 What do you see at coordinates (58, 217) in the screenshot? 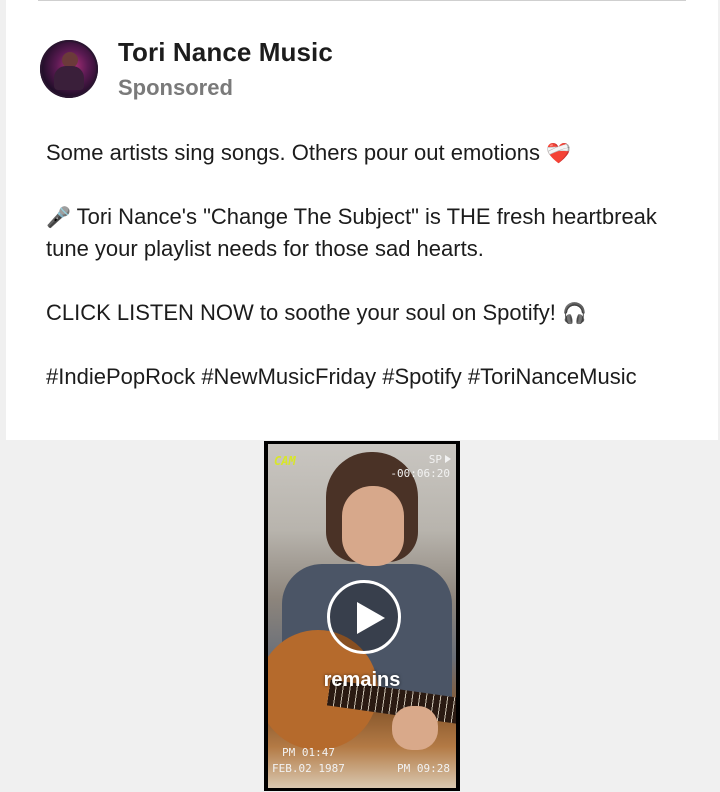
I see `microphone-icon: 🎤` at bounding box center [58, 217].